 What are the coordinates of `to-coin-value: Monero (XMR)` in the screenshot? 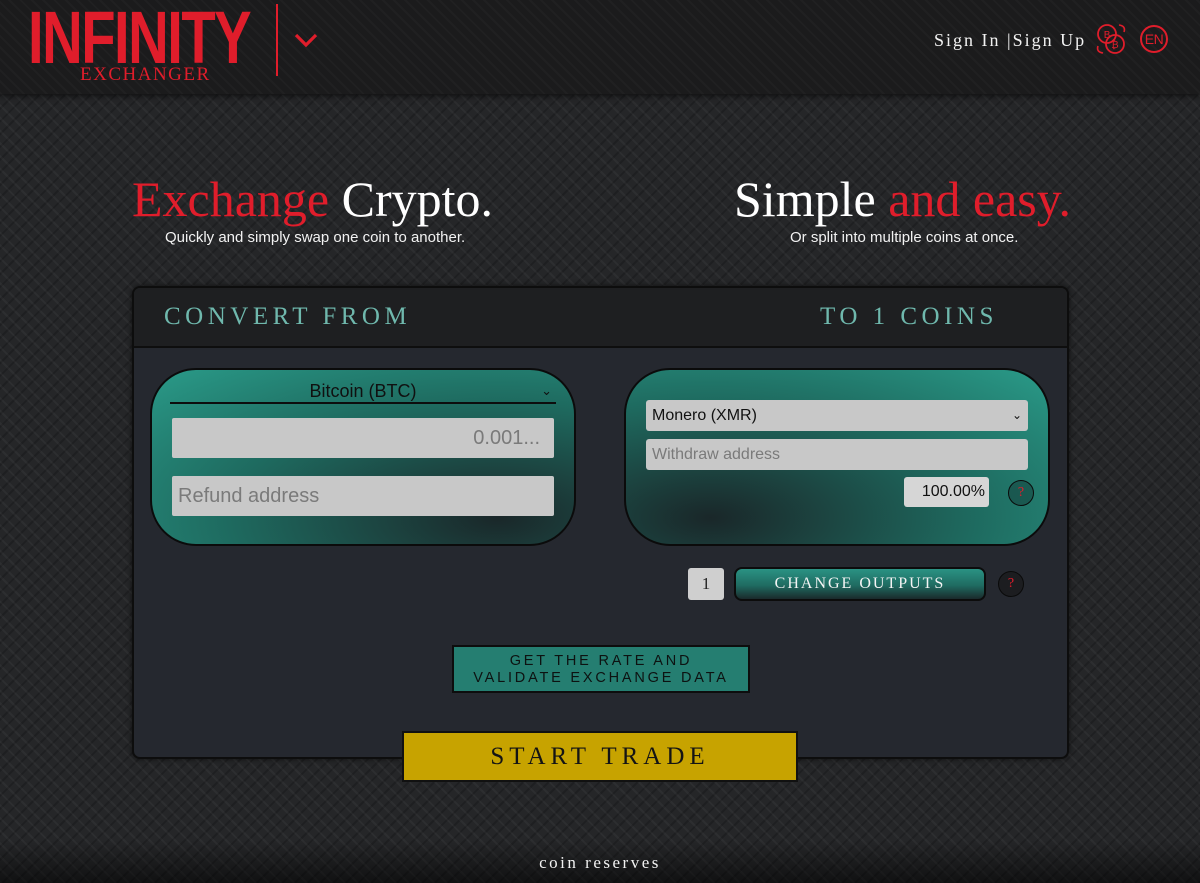 It's located at (704, 415).